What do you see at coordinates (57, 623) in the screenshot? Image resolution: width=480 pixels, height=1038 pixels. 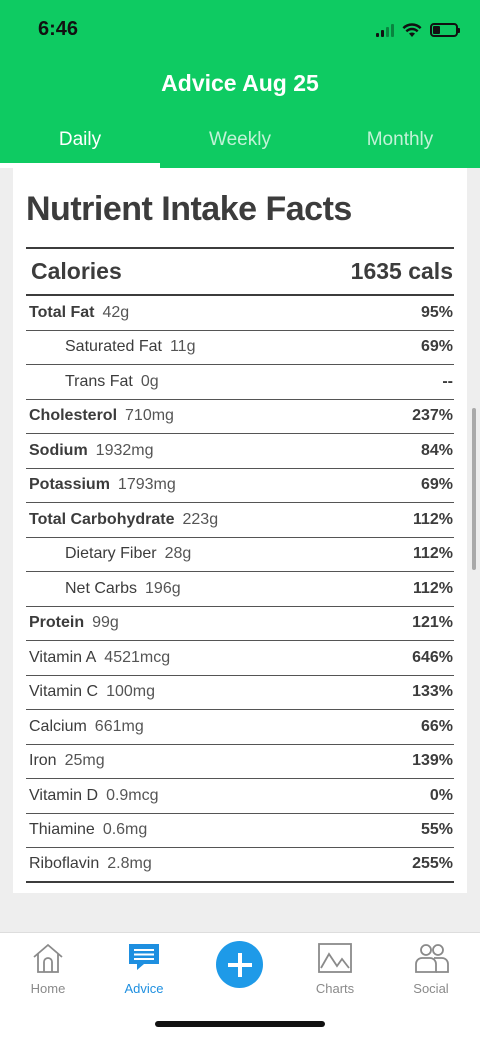 I see `nutrient-name: Protein` at bounding box center [57, 623].